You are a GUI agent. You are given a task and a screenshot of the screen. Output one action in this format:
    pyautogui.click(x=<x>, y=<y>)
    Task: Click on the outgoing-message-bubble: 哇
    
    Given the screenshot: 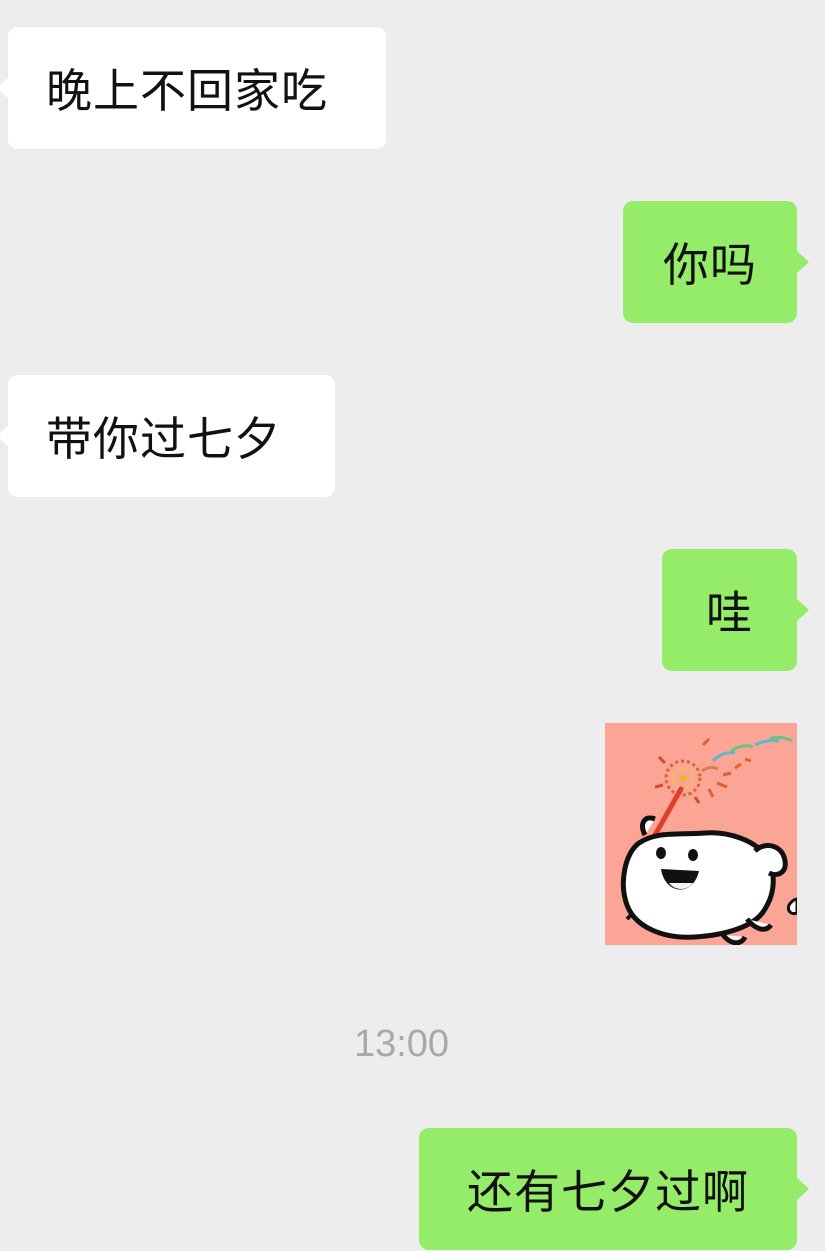 What is the action you would take?
    pyautogui.click(x=735, y=610)
    